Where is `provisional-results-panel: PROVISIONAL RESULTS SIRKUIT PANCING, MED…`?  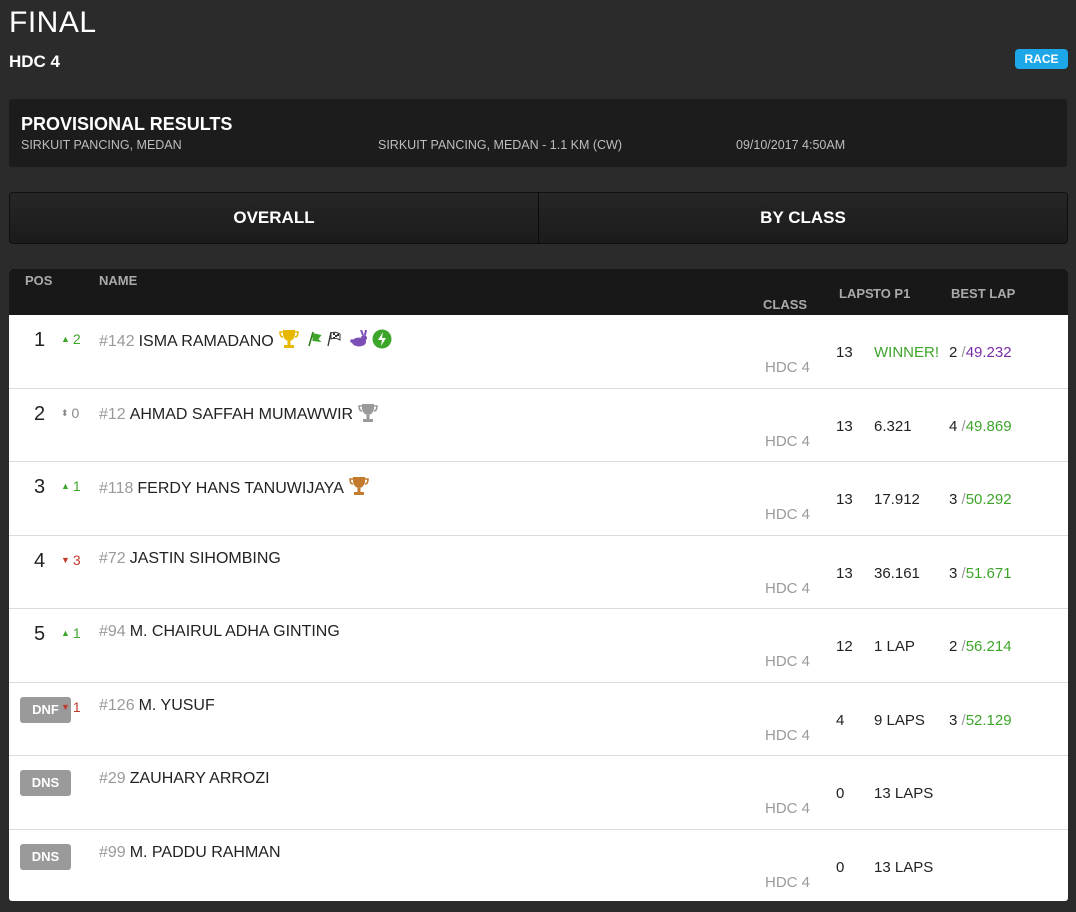
provisional-results-panel: PROVISIONAL RESULTS SIRKUIT PANCING, MED… is located at coordinates (538, 133).